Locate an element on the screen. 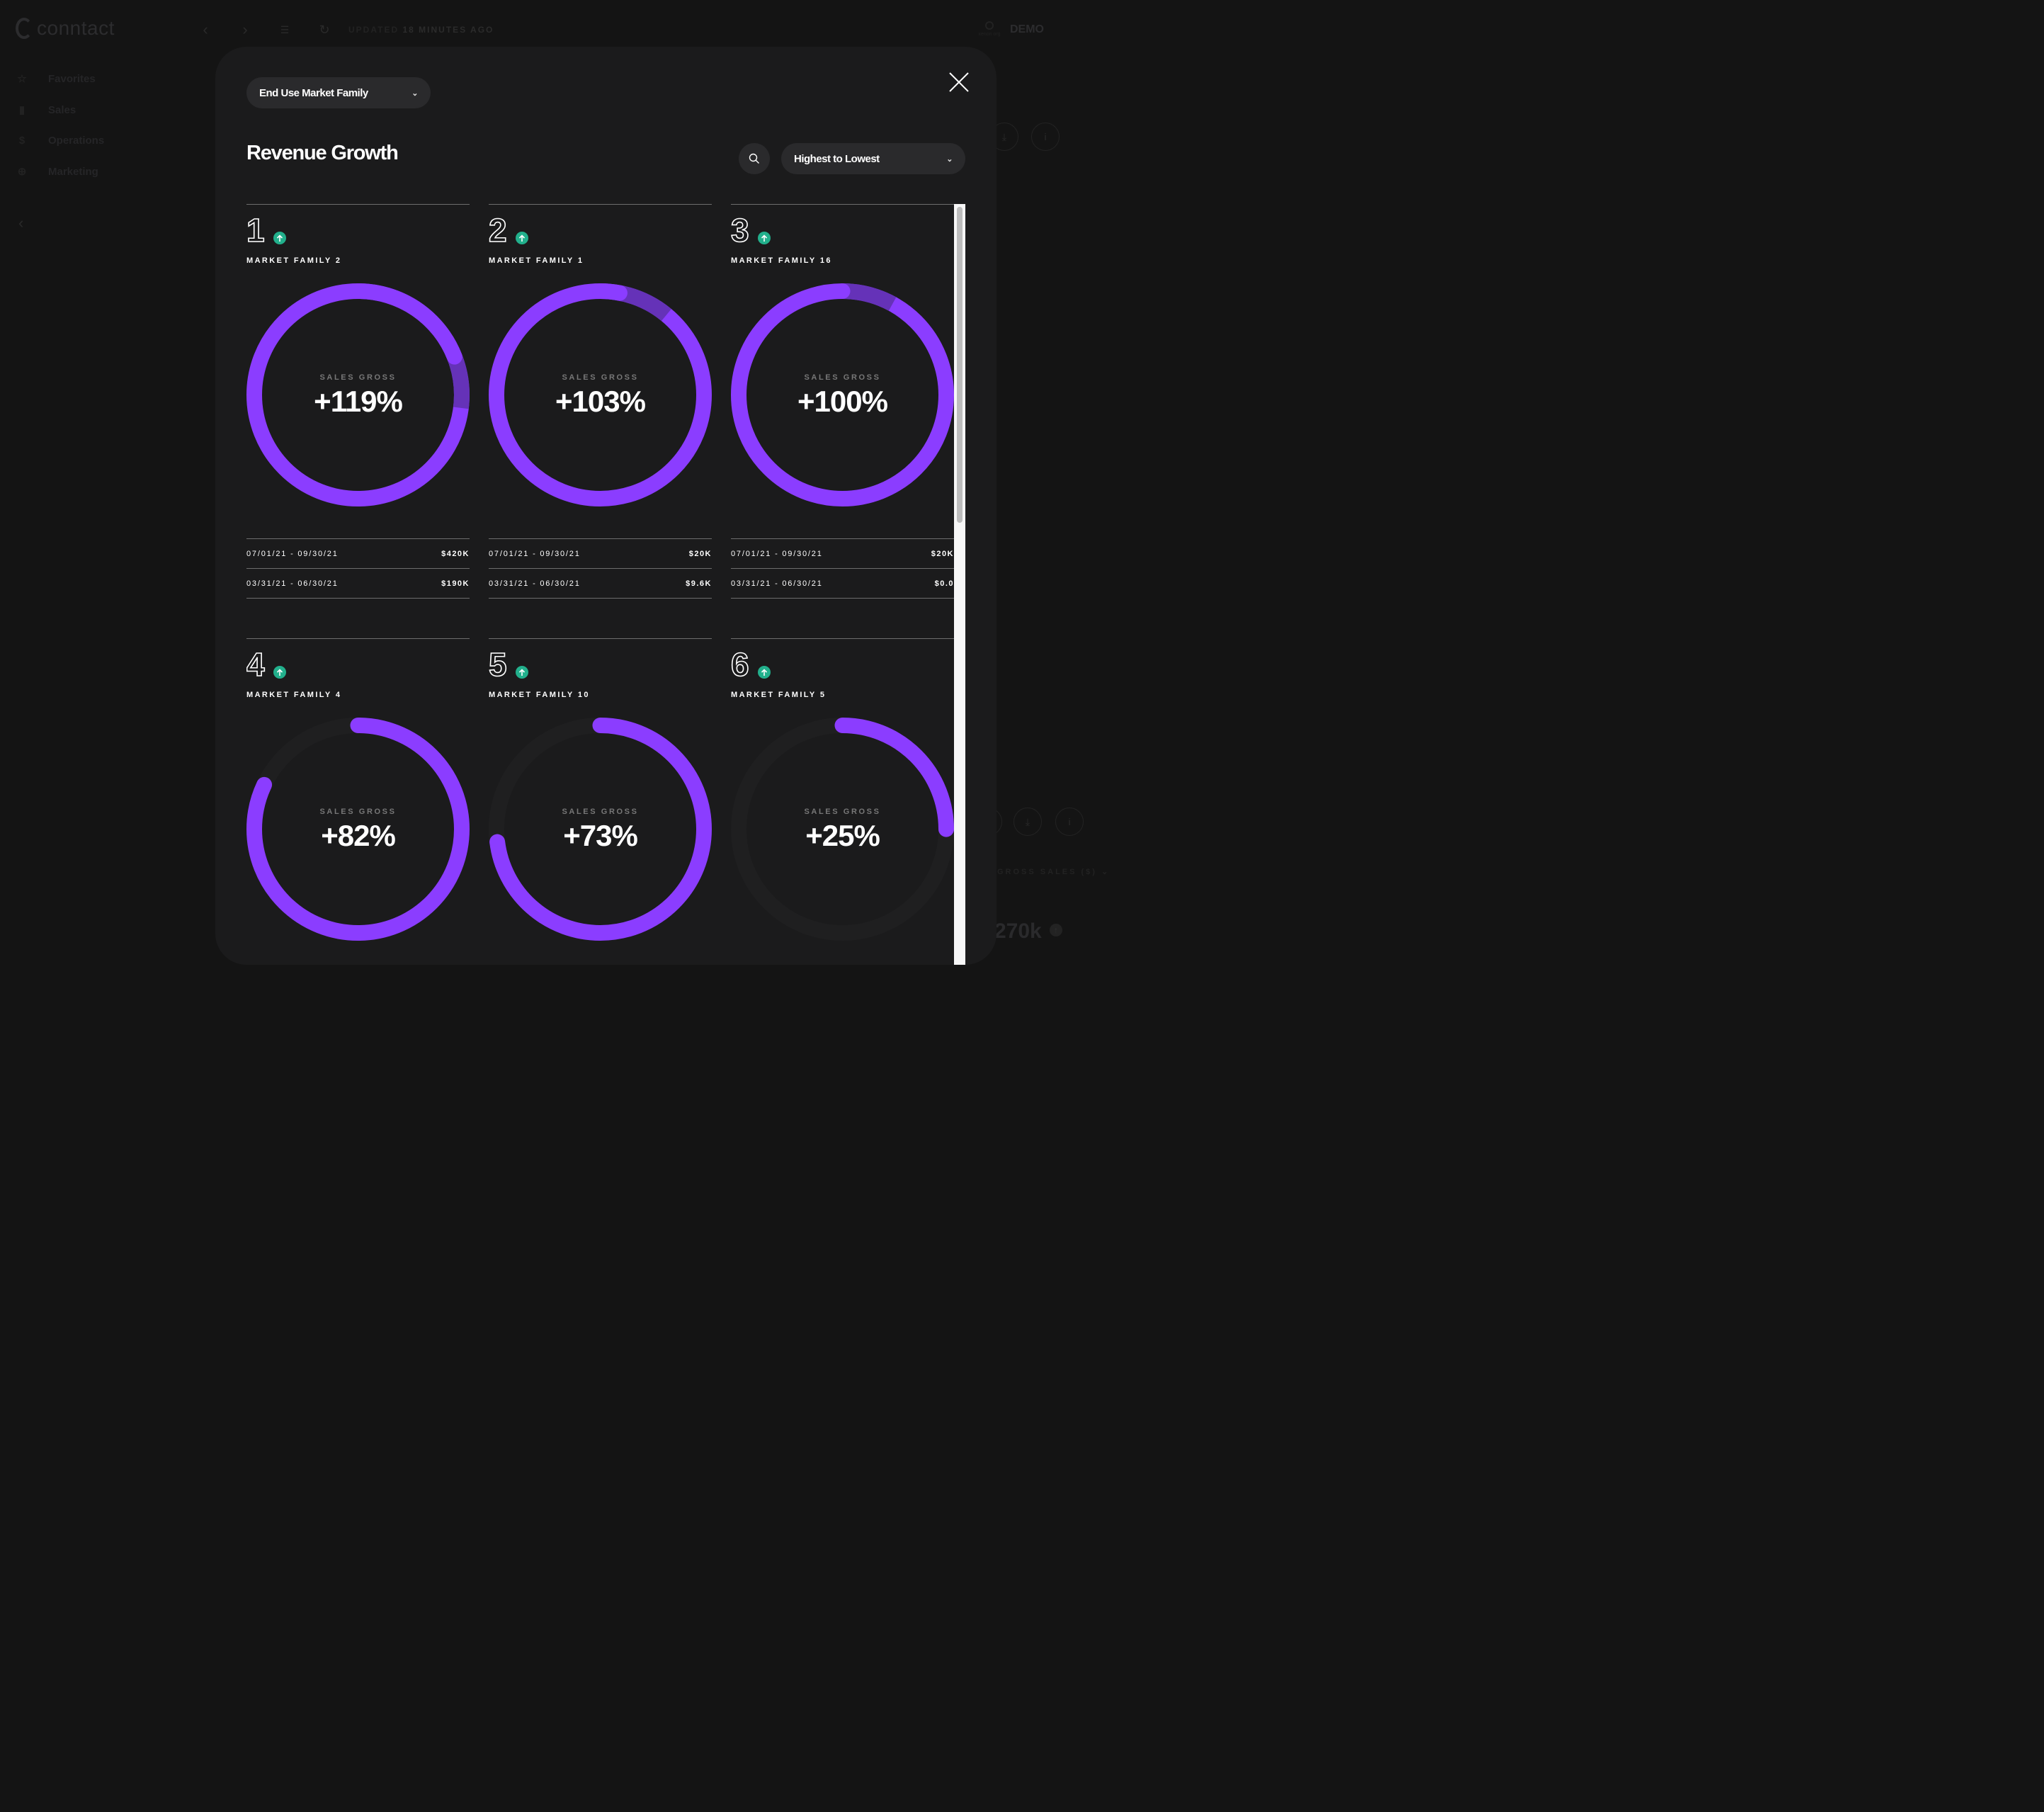 The height and width of the screenshot is (1812, 2044). growth-value: +73% is located at coordinates (600, 835).